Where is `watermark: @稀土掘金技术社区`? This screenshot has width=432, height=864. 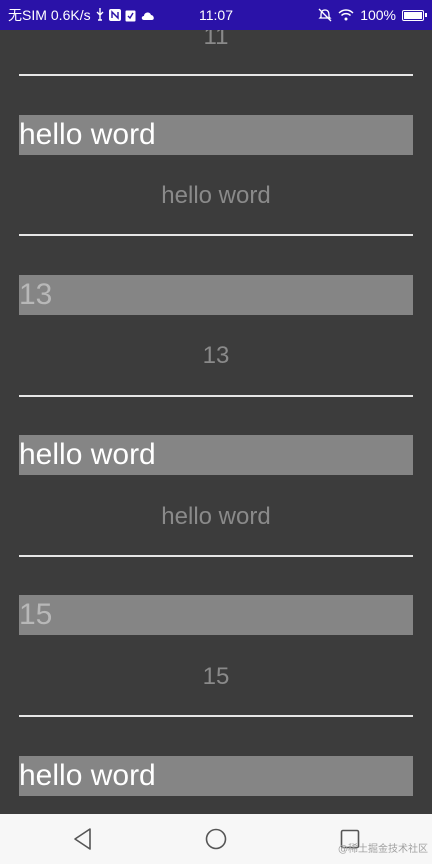 watermark: @稀土掘金技术社区 is located at coordinates (383, 849).